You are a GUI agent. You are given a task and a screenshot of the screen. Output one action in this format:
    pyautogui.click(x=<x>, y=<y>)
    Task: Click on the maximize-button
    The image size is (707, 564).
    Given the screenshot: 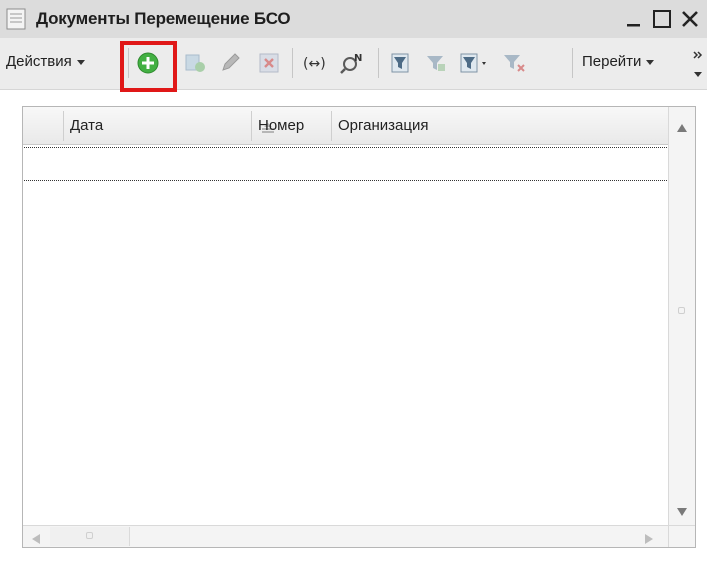 What is the action you would take?
    pyautogui.click(x=662, y=19)
    